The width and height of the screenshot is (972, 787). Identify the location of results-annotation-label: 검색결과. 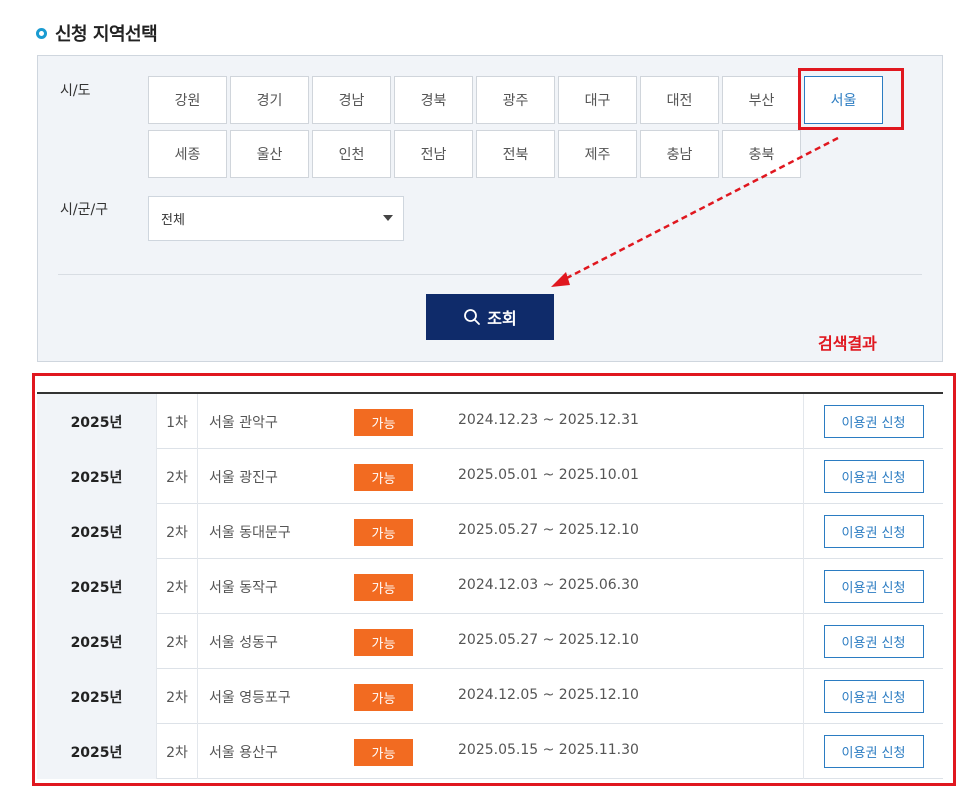
(847, 343).